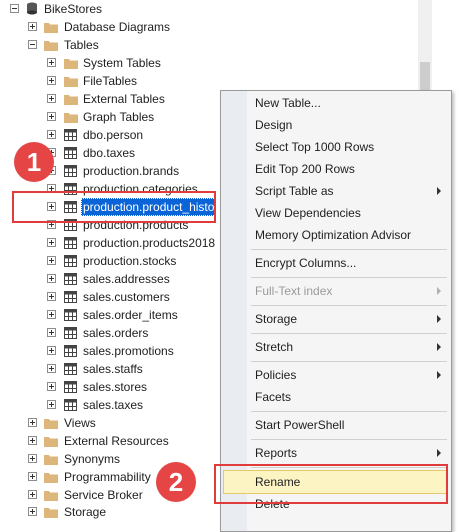 The height and width of the screenshot is (532, 459). What do you see at coordinates (273, 125) in the screenshot?
I see `menu-item-design: Design` at bounding box center [273, 125].